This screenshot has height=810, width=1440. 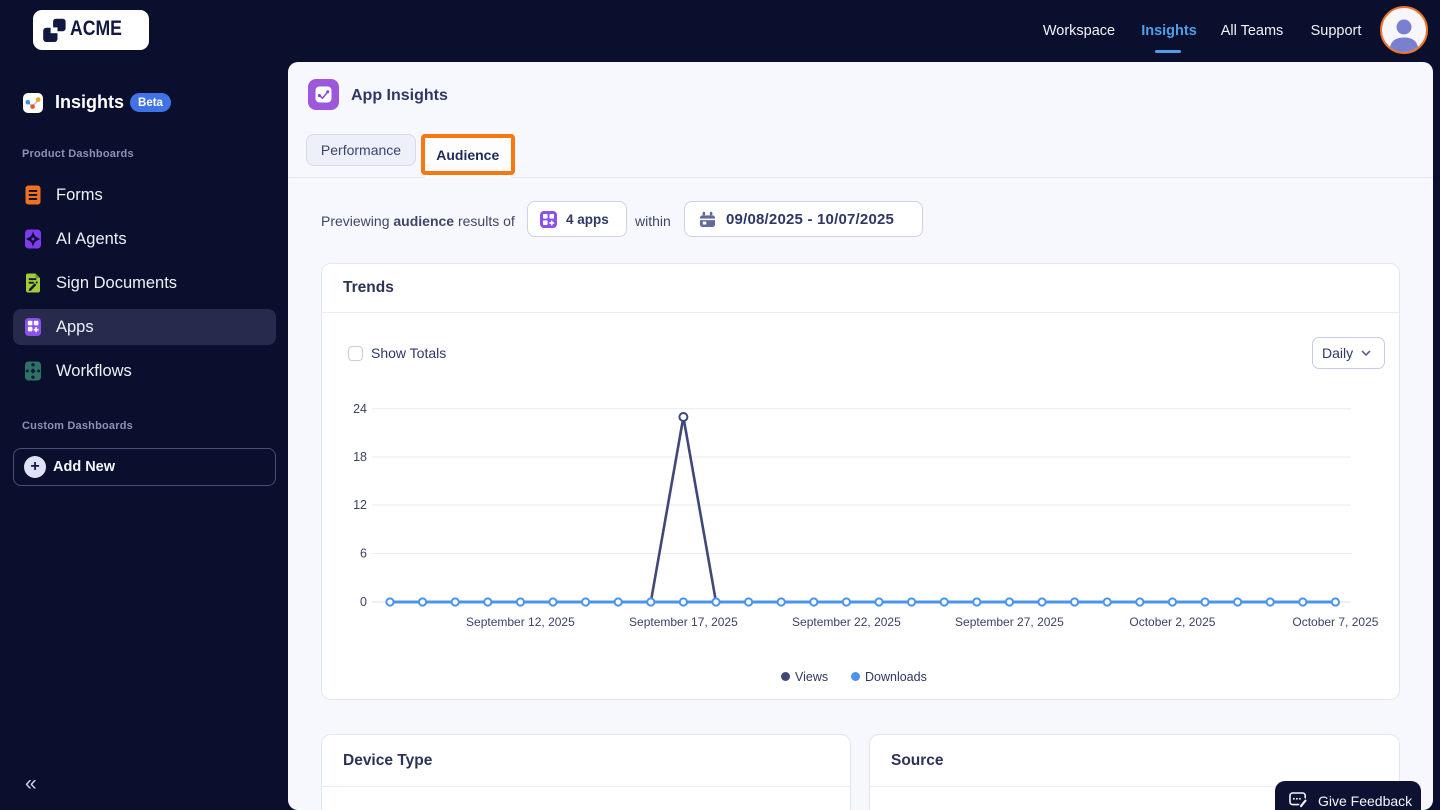 What do you see at coordinates (811, 677) in the screenshot?
I see `svg-text: Views` at bounding box center [811, 677].